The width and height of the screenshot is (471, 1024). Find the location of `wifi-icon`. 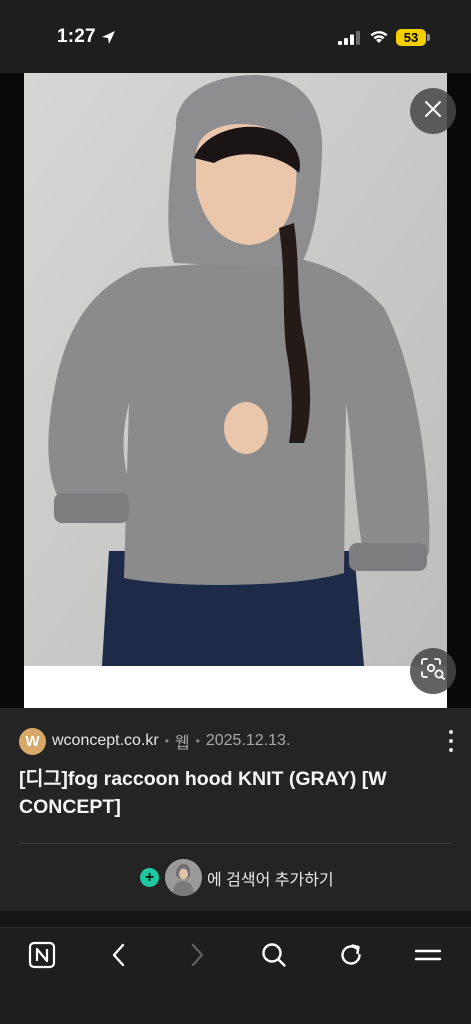

wifi-icon is located at coordinates (379, 39).